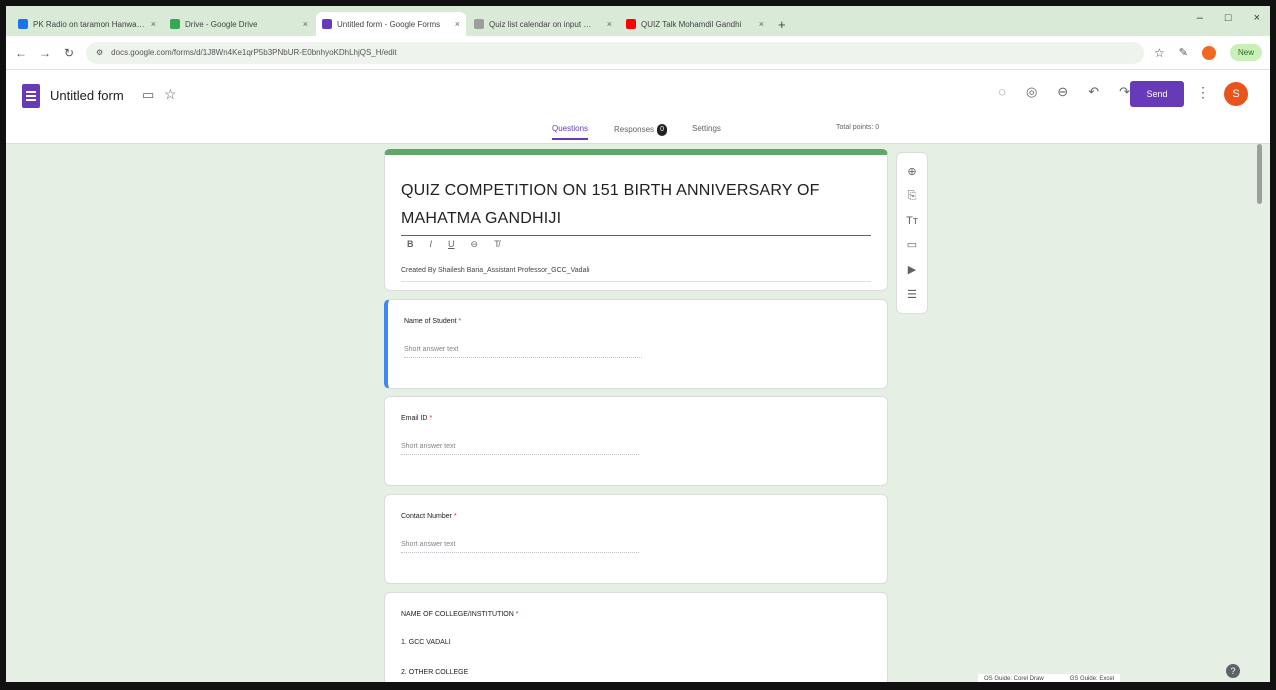 The height and width of the screenshot is (690, 1276). What do you see at coordinates (1014, 679) in the screenshot?
I see `status-item: OS Guide: Corel Draw` at bounding box center [1014, 679].